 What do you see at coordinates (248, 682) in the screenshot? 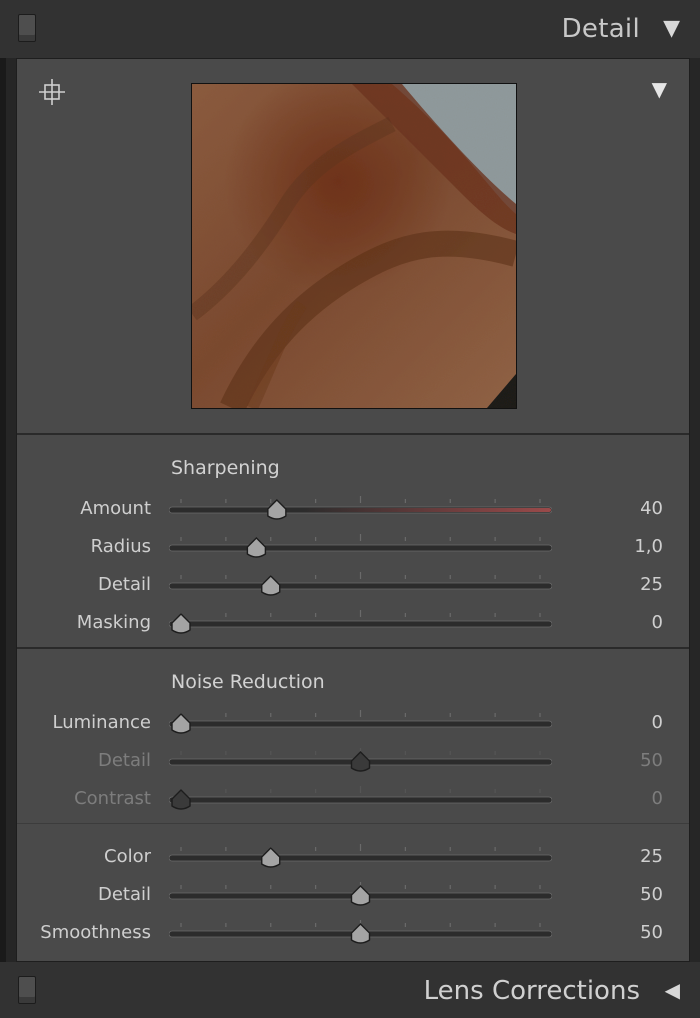
I see `noise-reduction-title: Noise Reduction` at bounding box center [248, 682].